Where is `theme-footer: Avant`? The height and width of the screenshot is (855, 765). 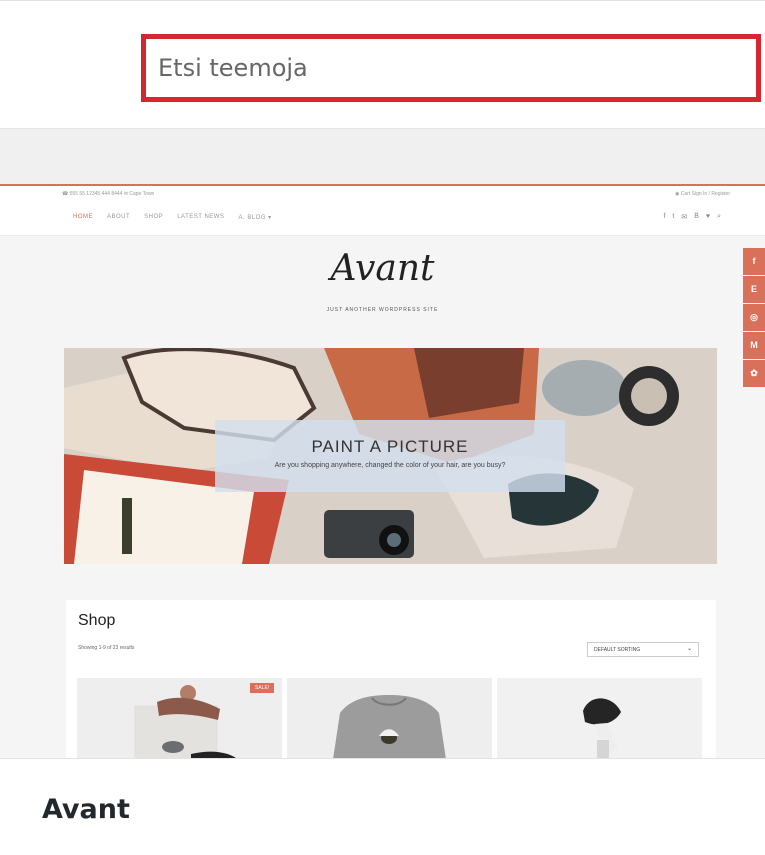 theme-footer: Avant is located at coordinates (382, 806).